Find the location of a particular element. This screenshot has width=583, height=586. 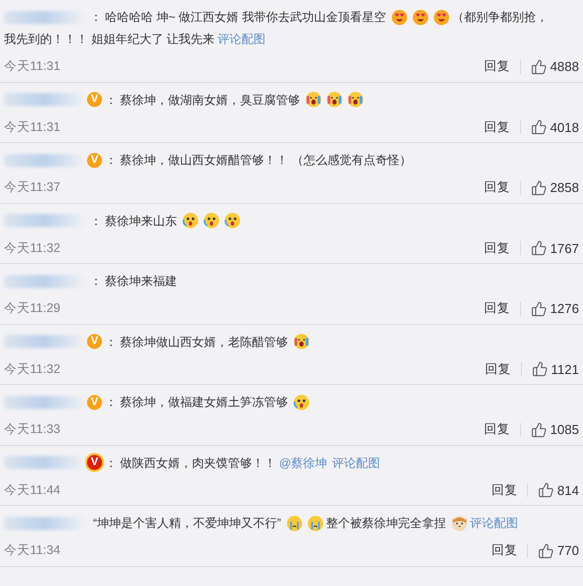

comment-text: 哈哈哈哈 坤~ 做江西女婿 我带你去武功山金顶看星空 is located at coordinates (245, 17).